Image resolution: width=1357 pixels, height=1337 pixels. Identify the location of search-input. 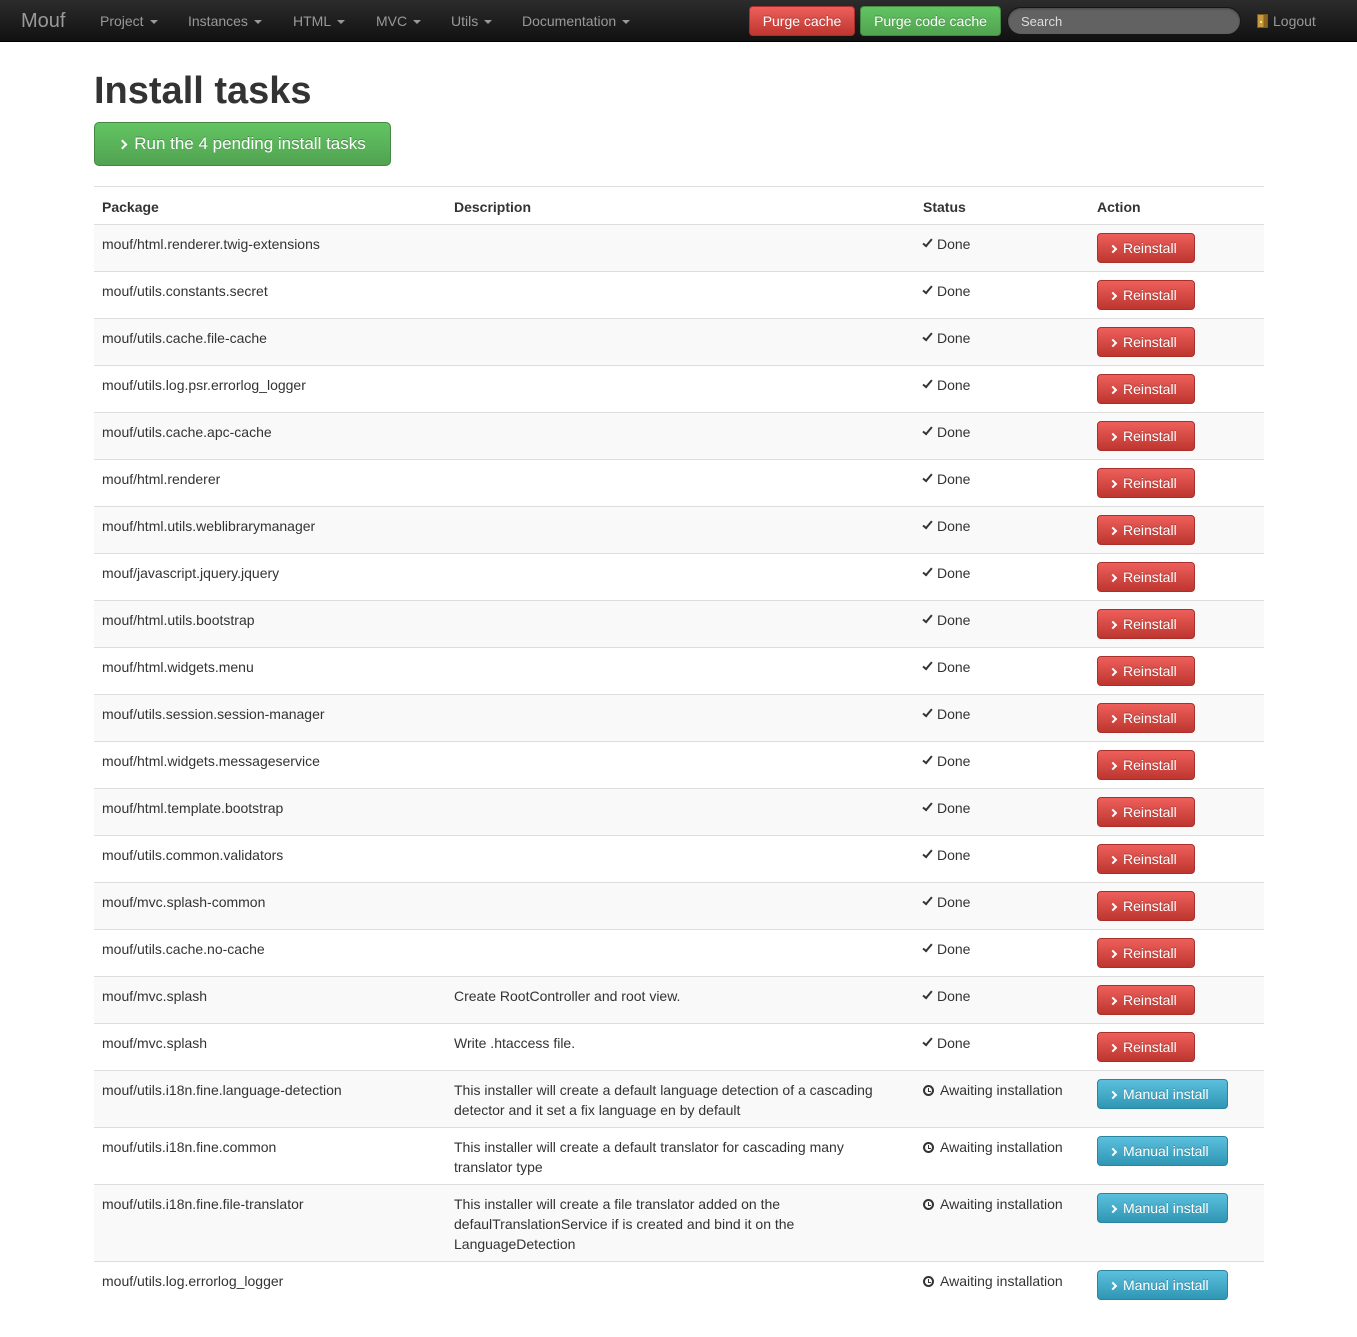
(1124, 21).